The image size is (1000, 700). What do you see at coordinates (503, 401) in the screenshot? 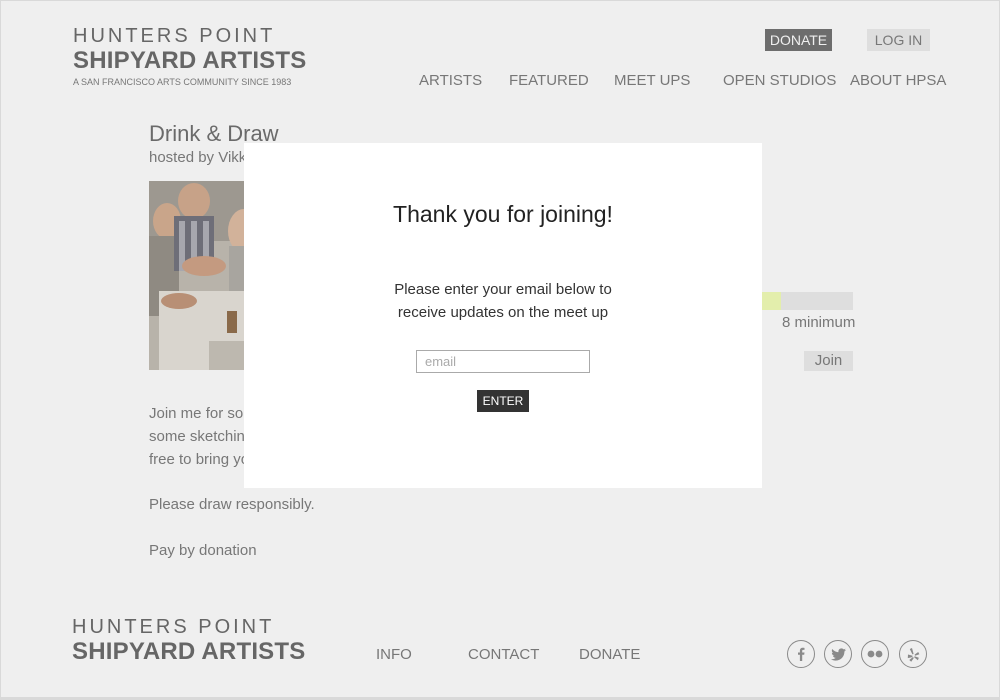
I see `enter-button: ENTER` at bounding box center [503, 401].